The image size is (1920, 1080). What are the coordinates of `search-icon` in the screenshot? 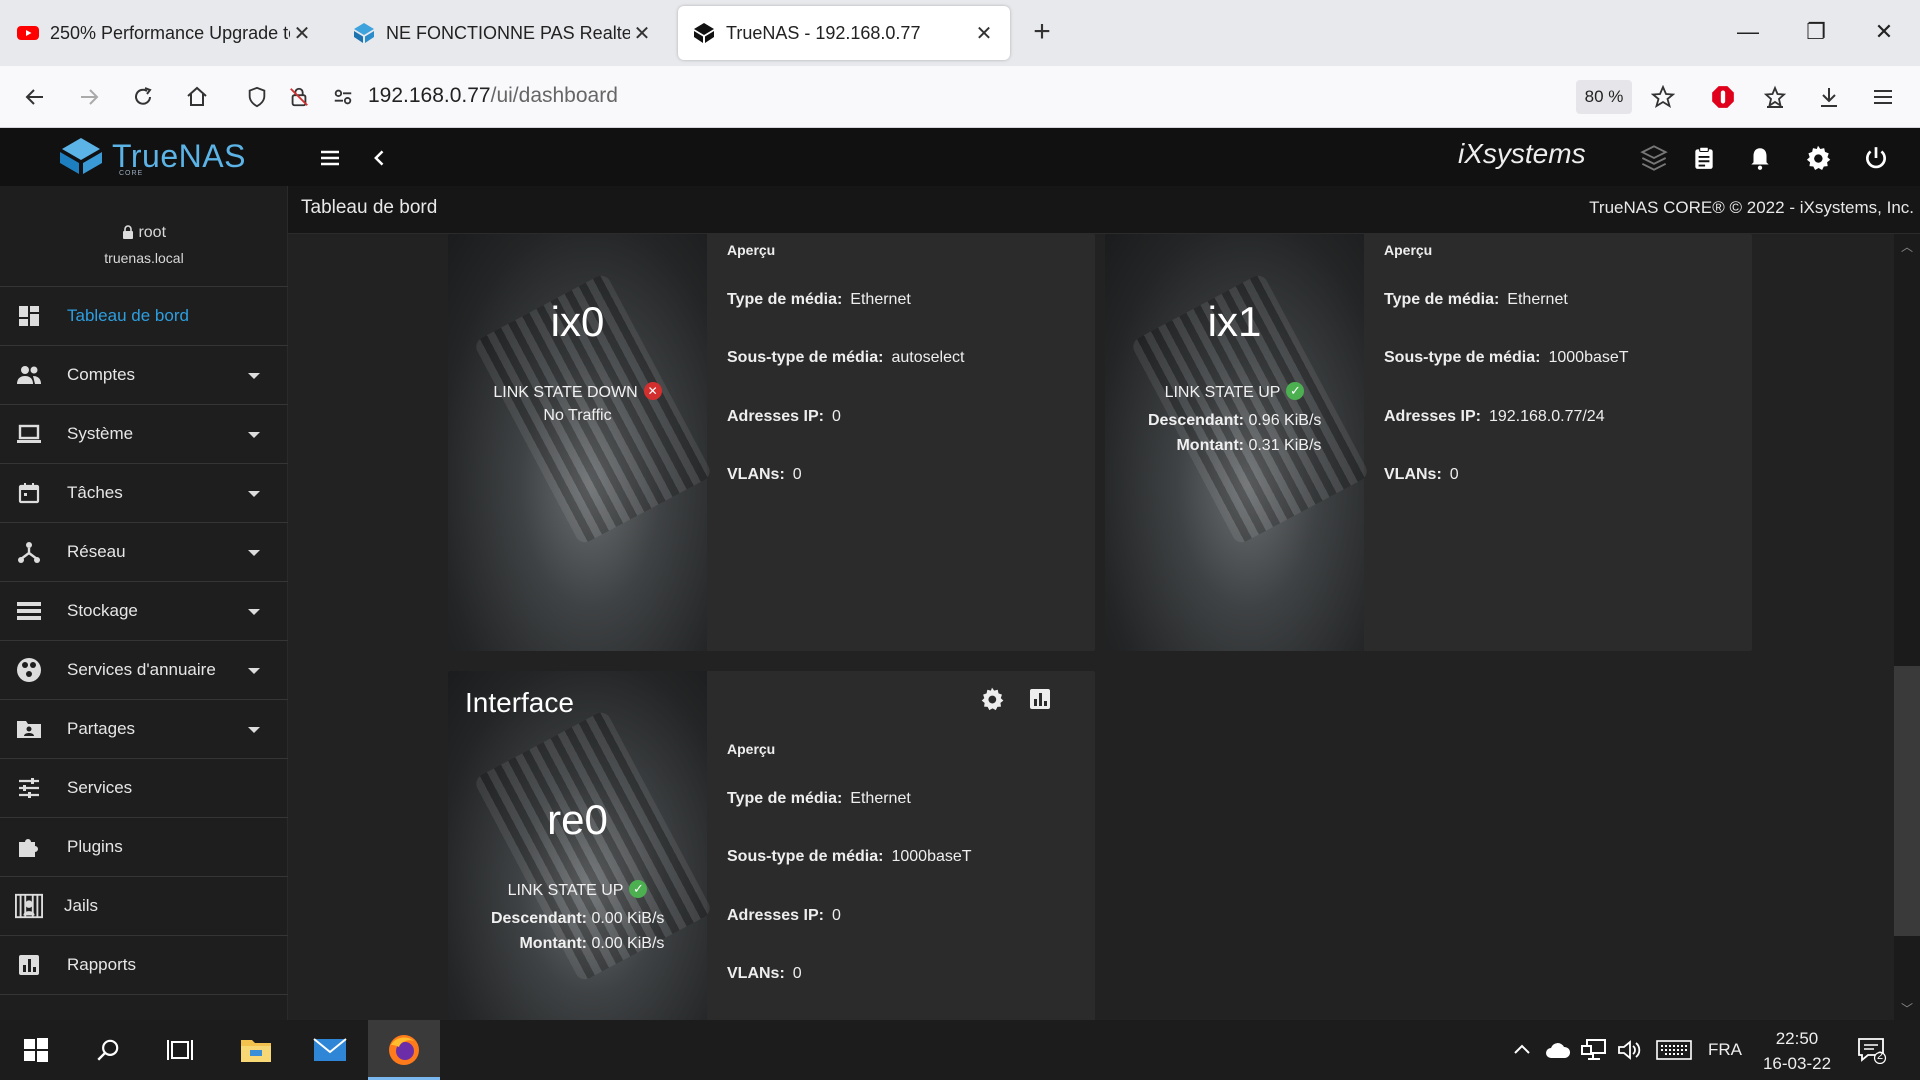 It's located at (108, 1050).